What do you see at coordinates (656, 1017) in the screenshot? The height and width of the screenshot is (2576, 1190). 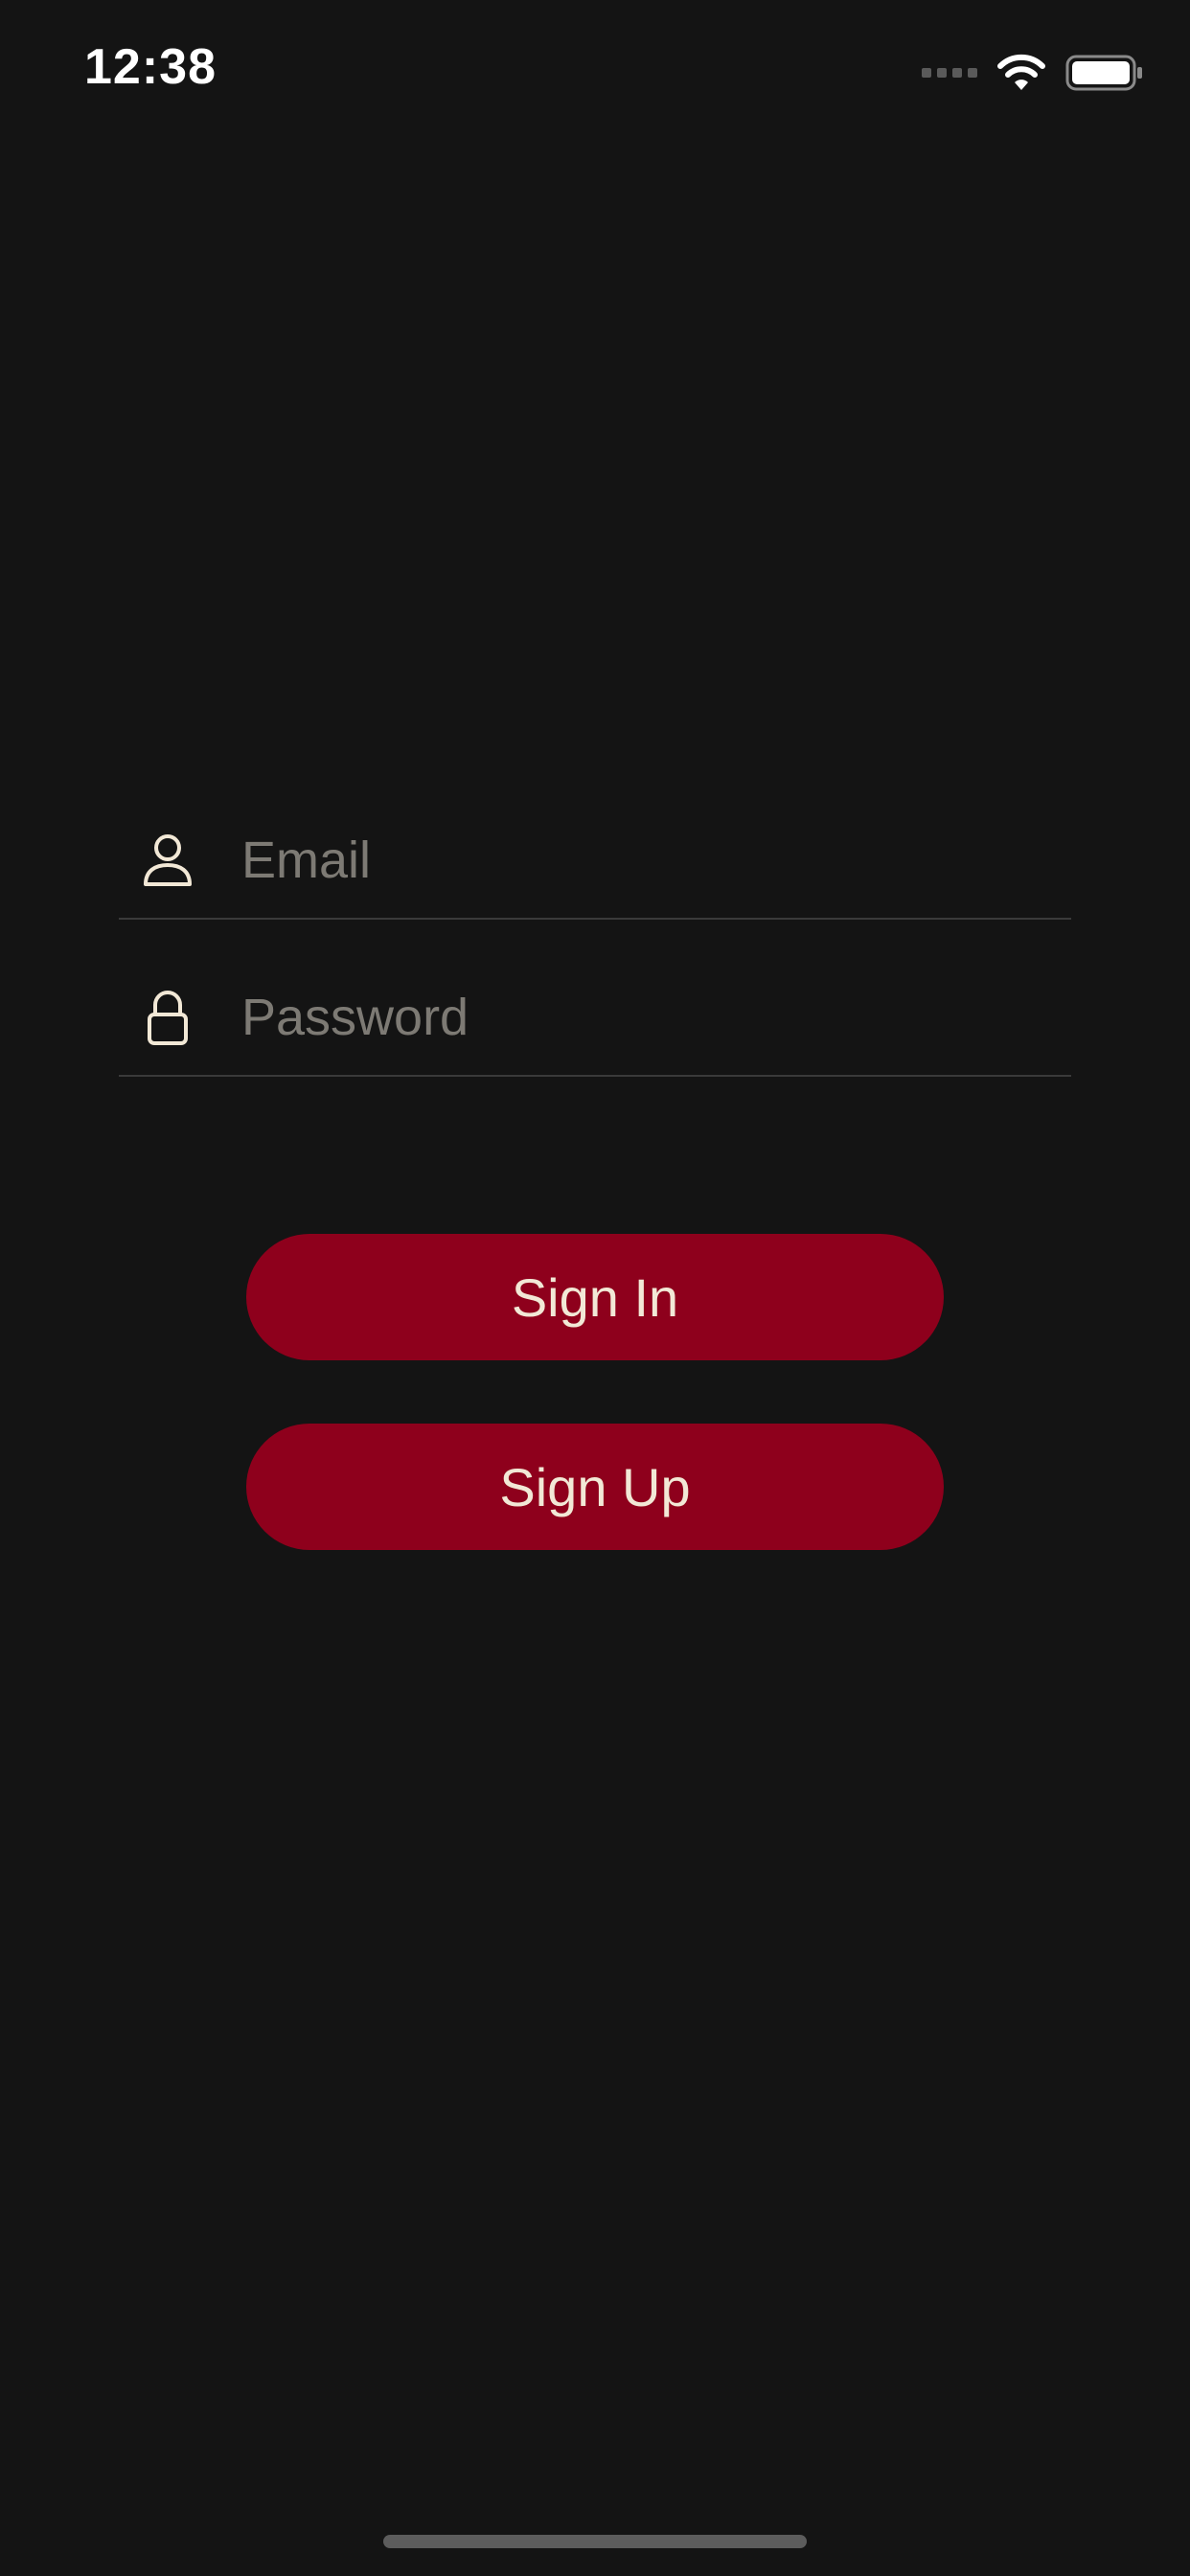 I see `password-input` at bounding box center [656, 1017].